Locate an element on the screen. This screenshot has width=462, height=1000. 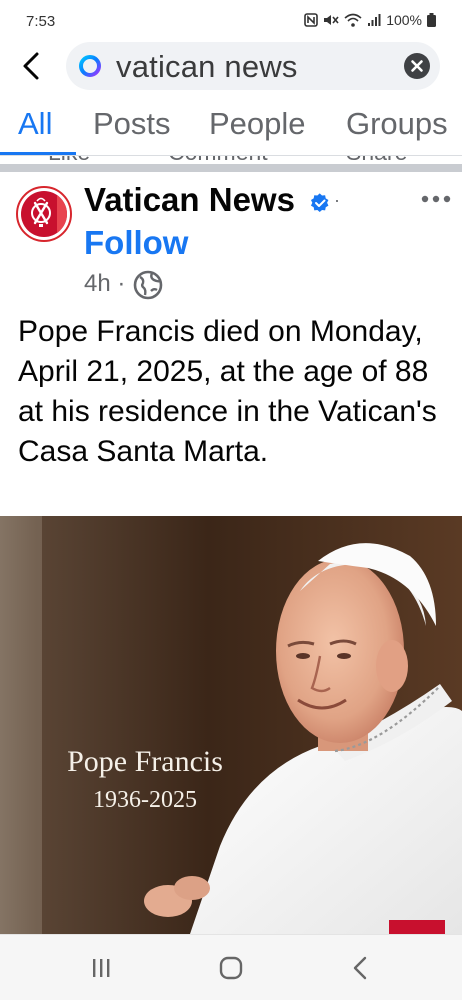
search-input: vatican news is located at coordinates (253, 66).